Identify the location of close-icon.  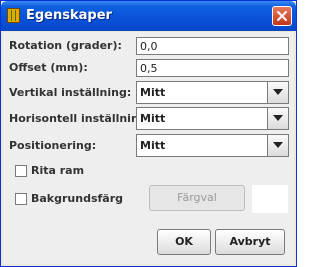
(282, 16).